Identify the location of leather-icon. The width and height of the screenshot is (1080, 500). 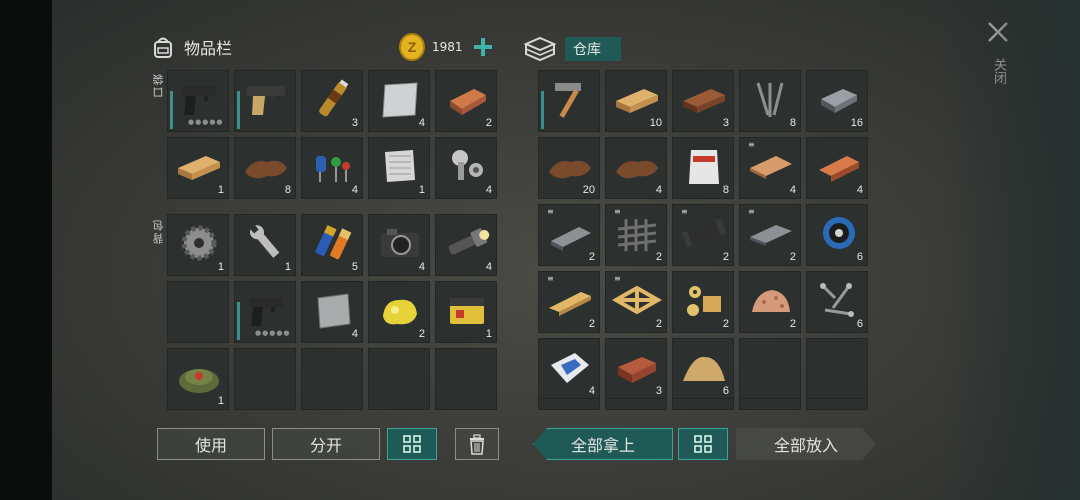
(637, 169).